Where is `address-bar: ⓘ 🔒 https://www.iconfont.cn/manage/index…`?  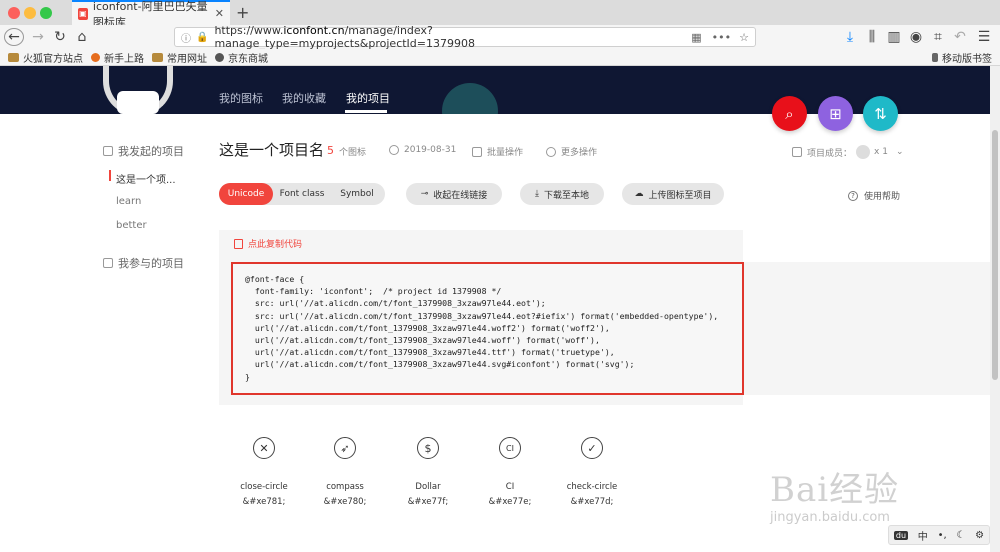 address-bar: ⓘ 🔒 https://www.iconfont.cn/manage/index… is located at coordinates (465, 37).